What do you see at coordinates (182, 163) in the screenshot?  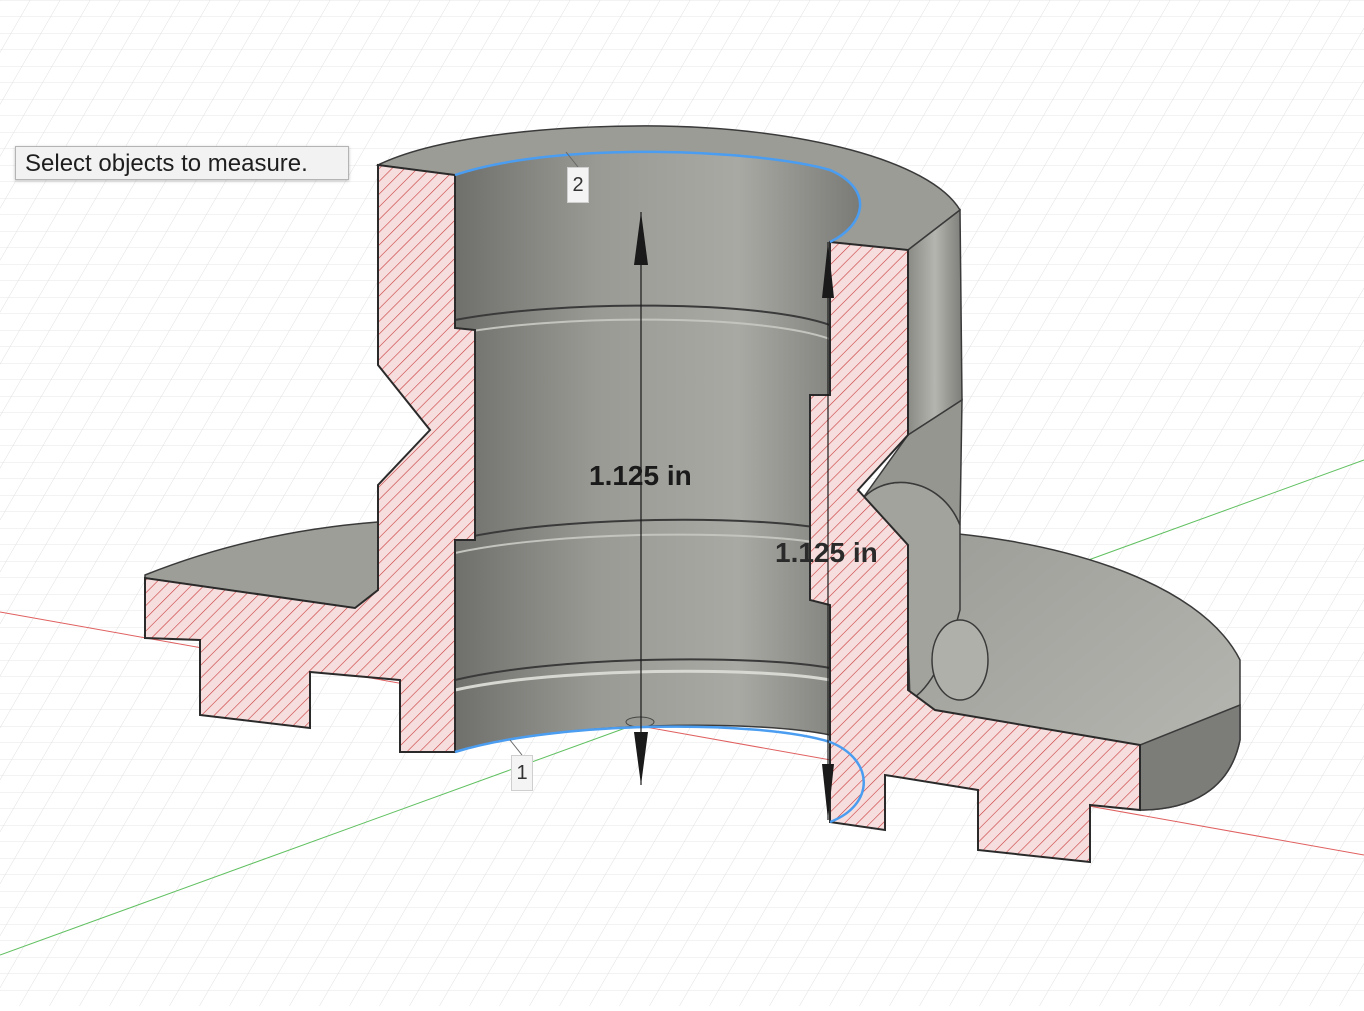 I see `measure-prompt-tooltip: Select objects to measure.` at bounding box center [182, 163].